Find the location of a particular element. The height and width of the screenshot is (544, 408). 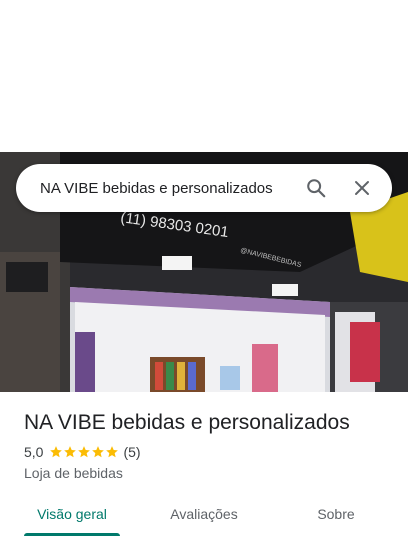

review-count: (5) is located at coordinates (132, 452).